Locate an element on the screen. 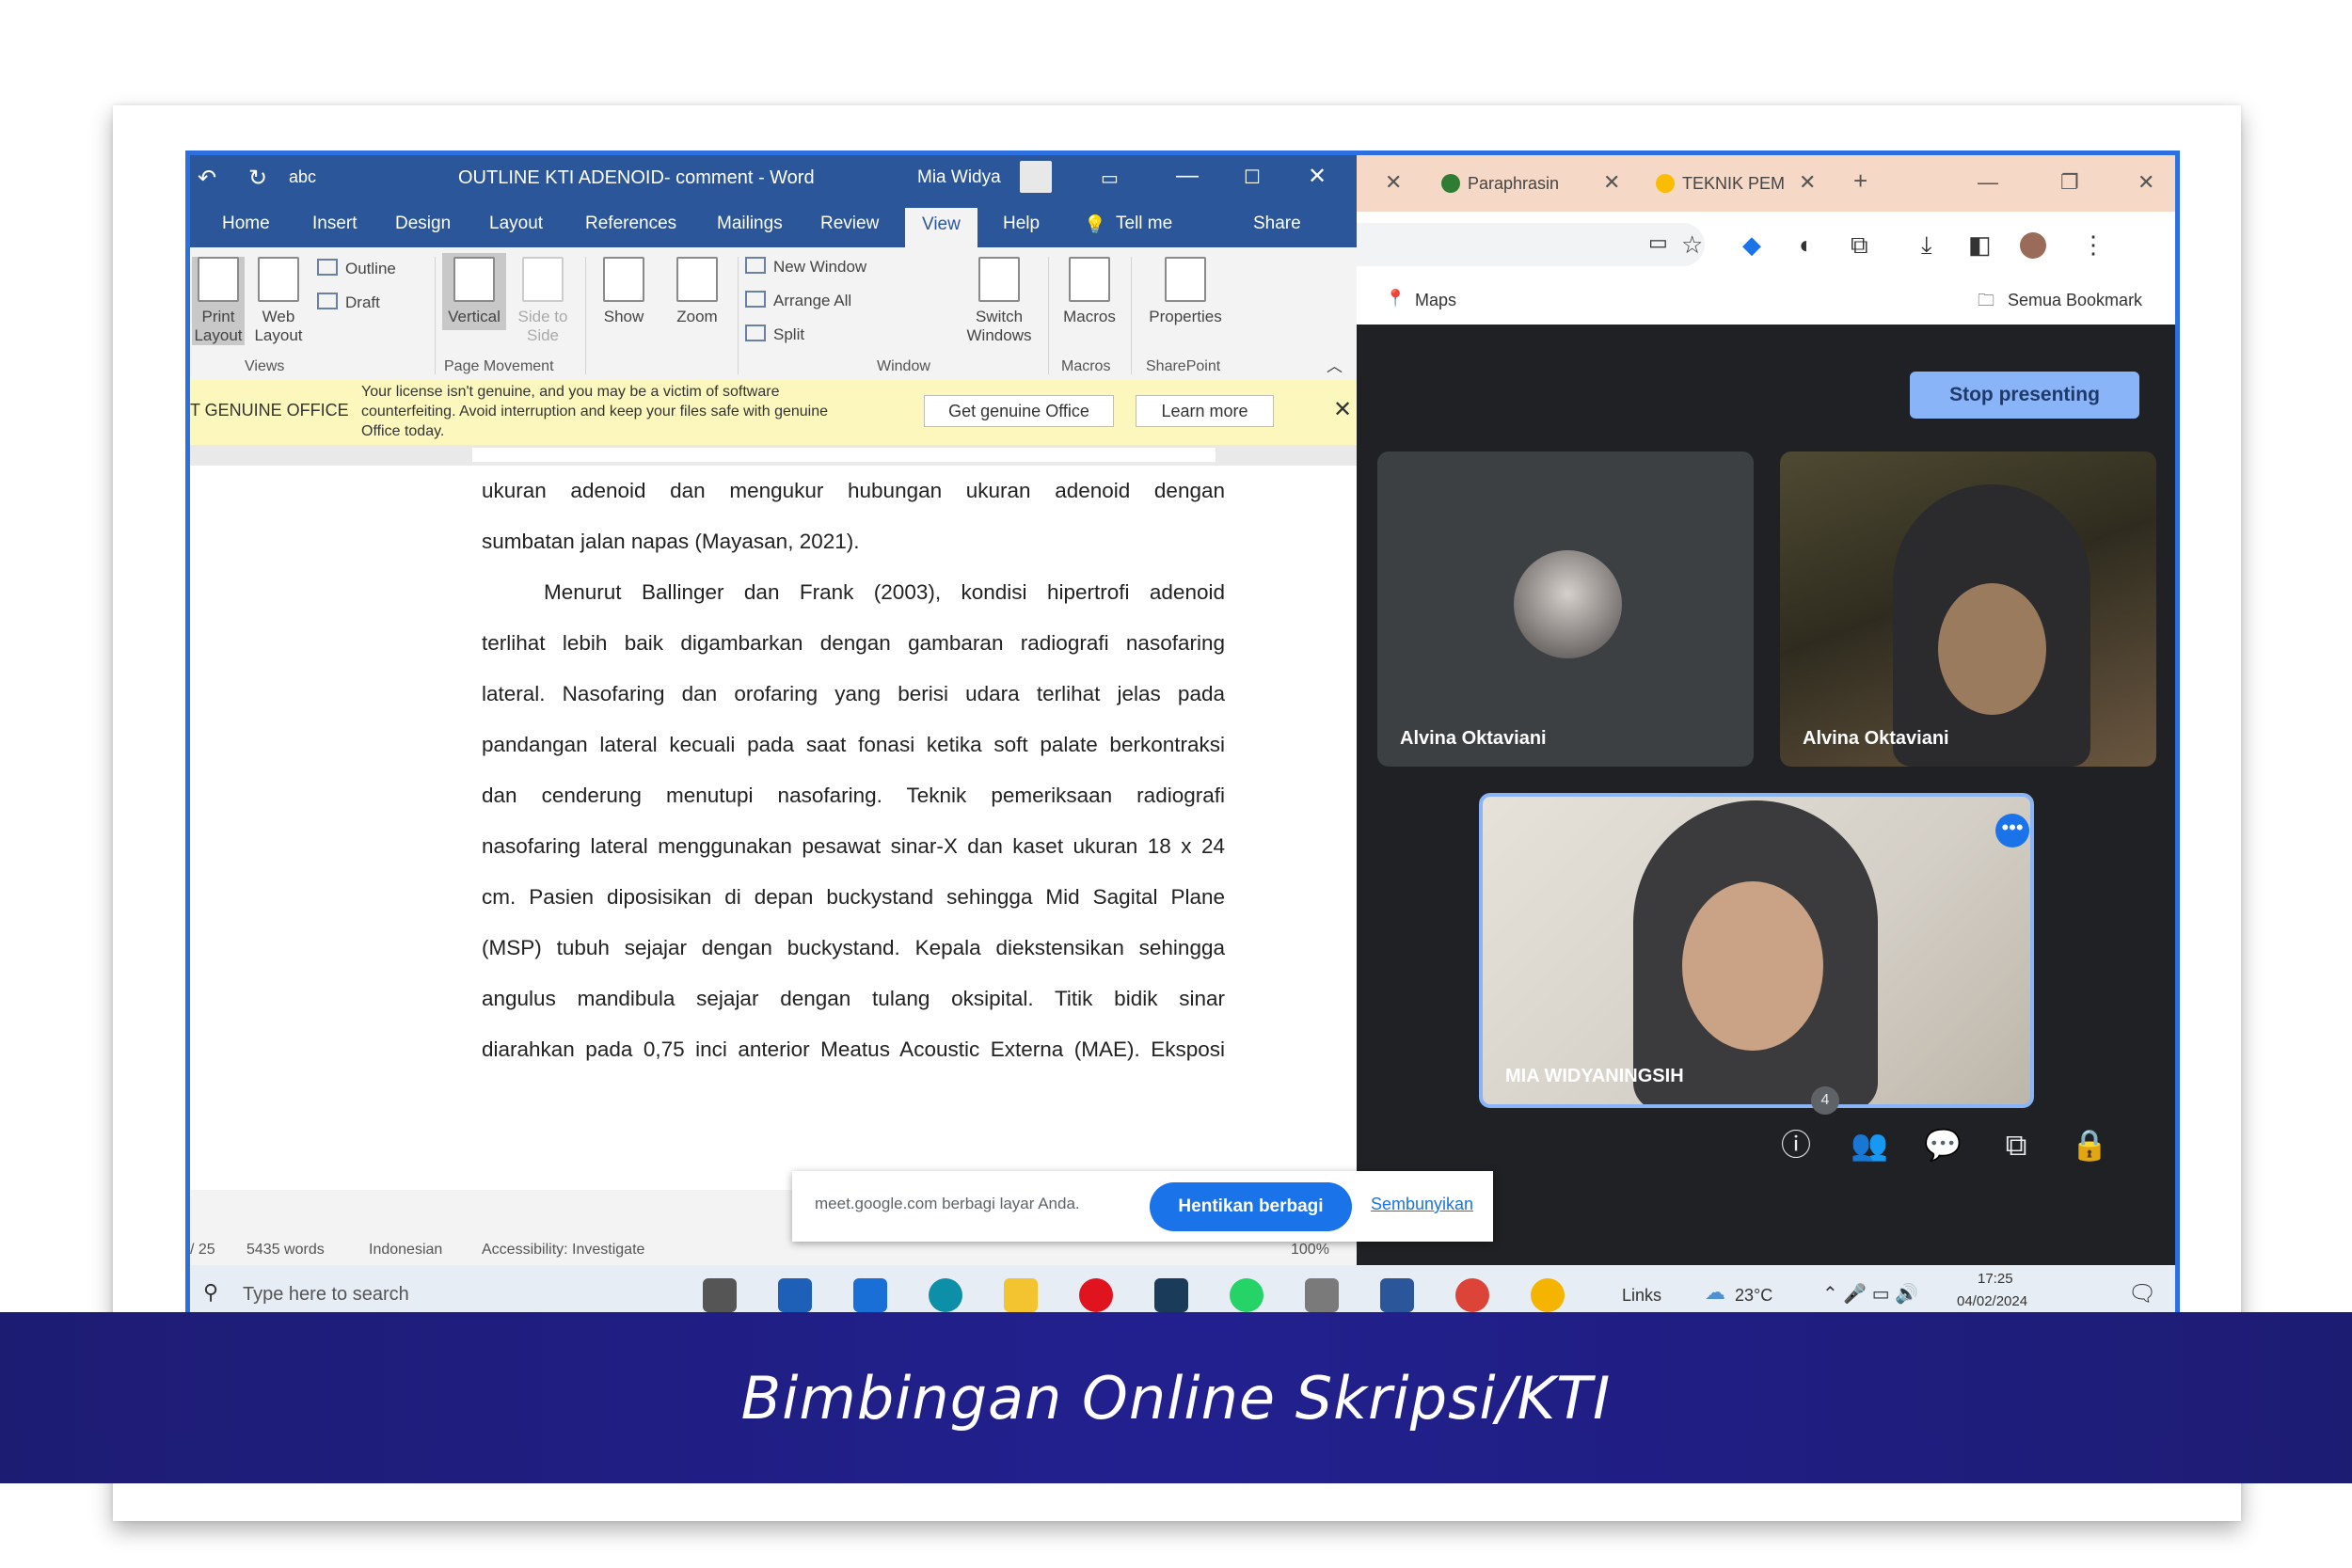  outline-icon is located at coordinates (327, 268).